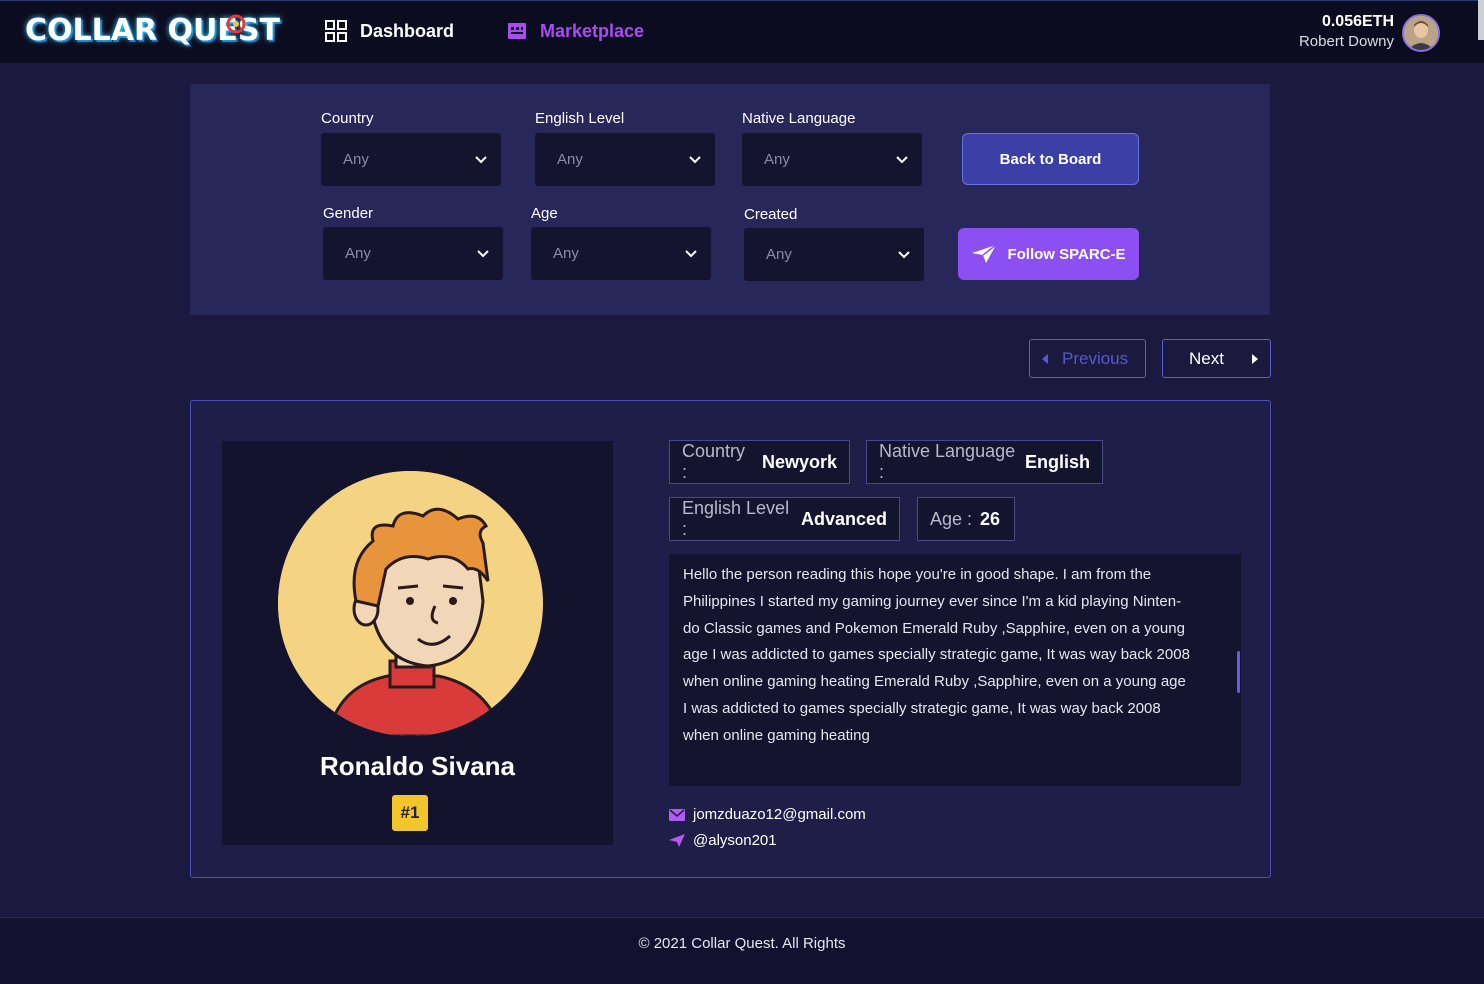 The width and height of the screenshot is (1484, 984). I want to click on english-level-filter-label: English Level, so click(580, 118).